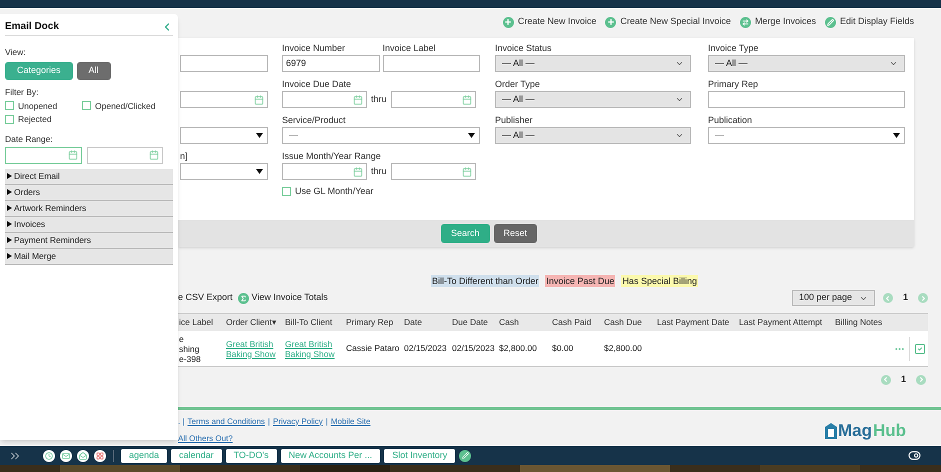 This screenshot has width=941, height=472. I want to click on column-header: Order Client▾, so click(254, 322).